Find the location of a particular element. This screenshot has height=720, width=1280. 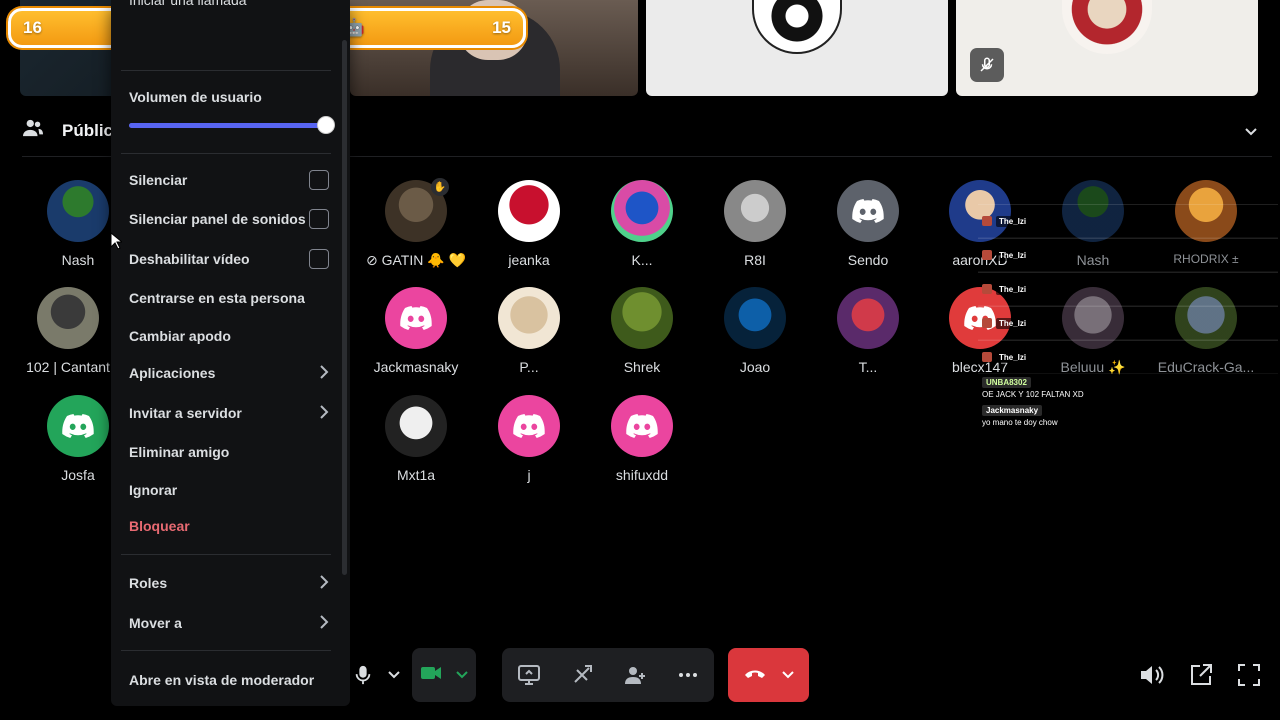

menu-item-label: Cambiar apodo is located at coordinates (180, 336).